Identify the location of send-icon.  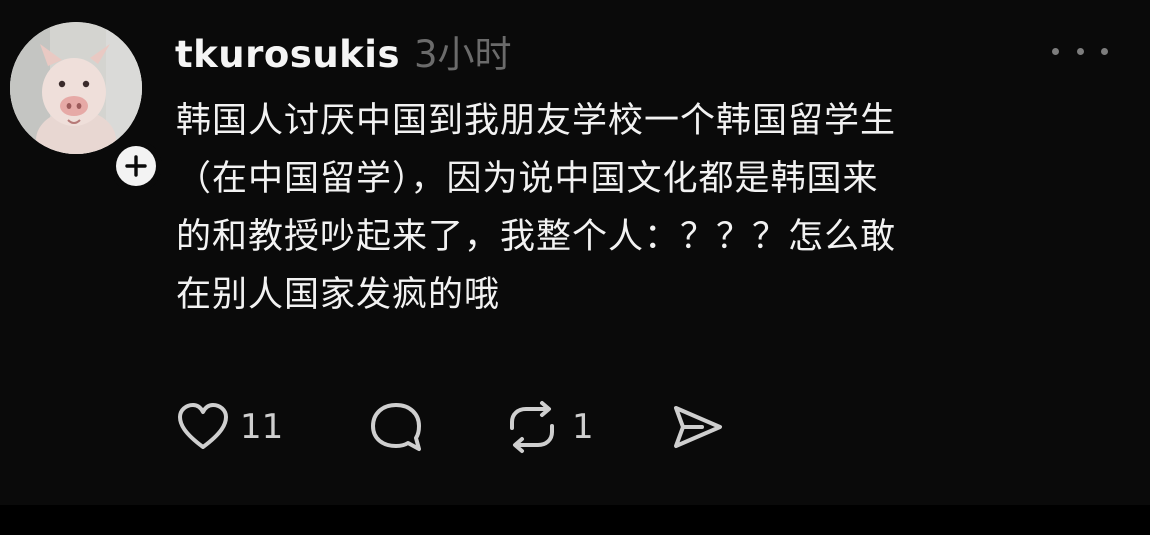
(698, 427).